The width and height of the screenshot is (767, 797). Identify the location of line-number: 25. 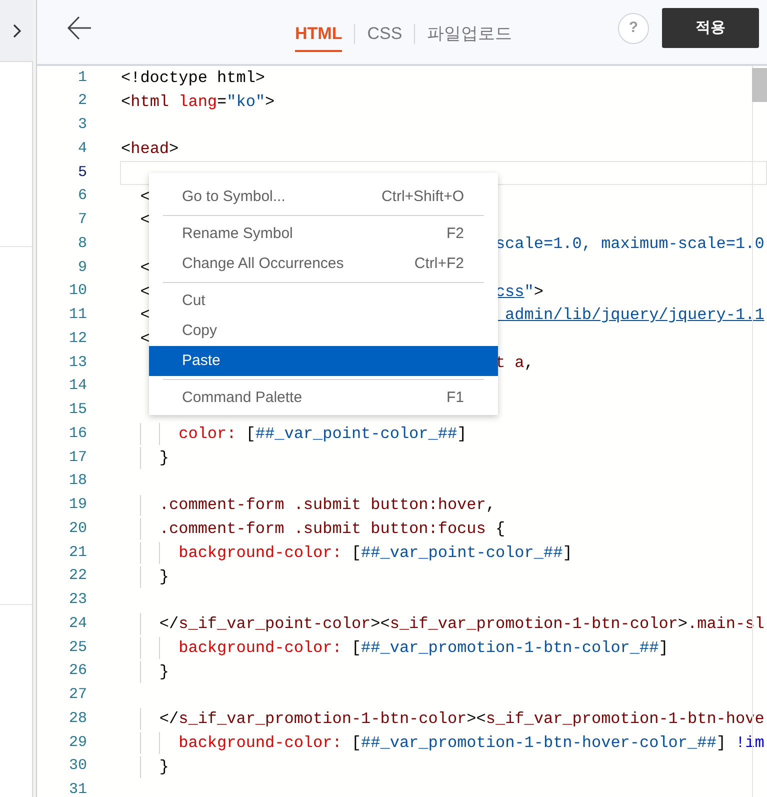
(77, 648).